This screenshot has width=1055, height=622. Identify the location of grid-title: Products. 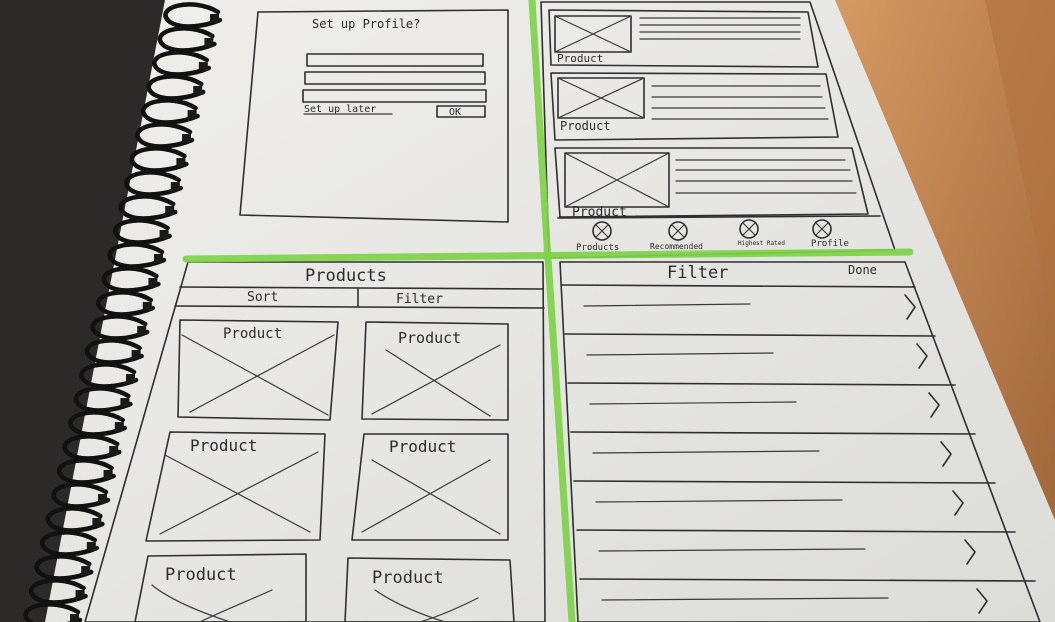
(346, 276).